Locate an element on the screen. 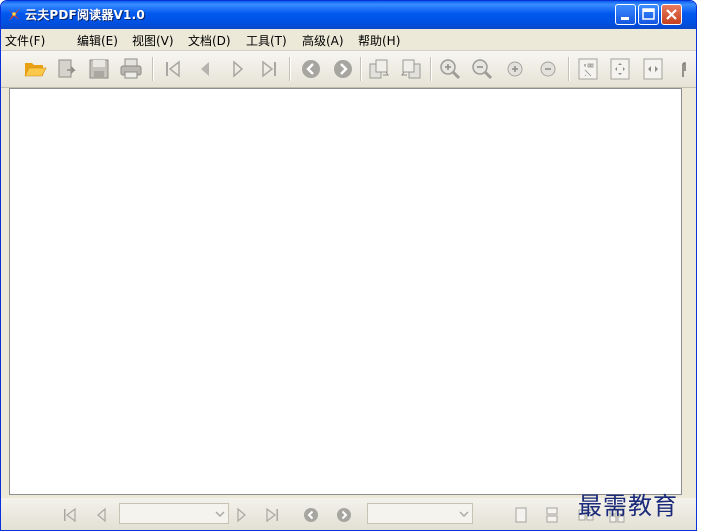  open-file-button is located at coordinates (35, 69).